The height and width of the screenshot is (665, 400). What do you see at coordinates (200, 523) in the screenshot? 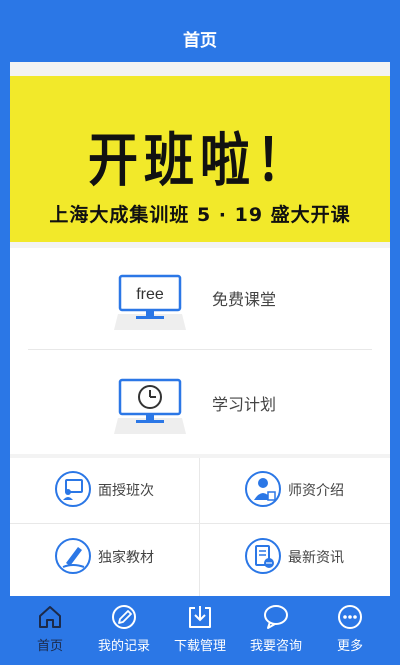
I see `grid-divider-horizontal` at bounding box center [200, 523].